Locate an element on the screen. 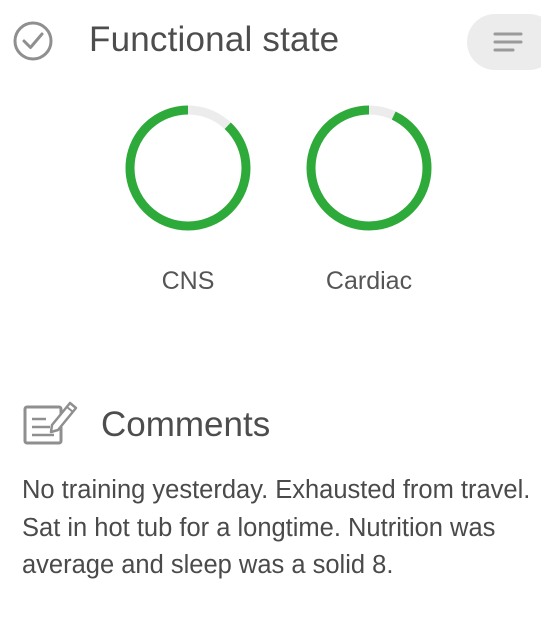 This screenshot has width=541, height=617. cns-progress-ring is located at coordinates (188, 168).